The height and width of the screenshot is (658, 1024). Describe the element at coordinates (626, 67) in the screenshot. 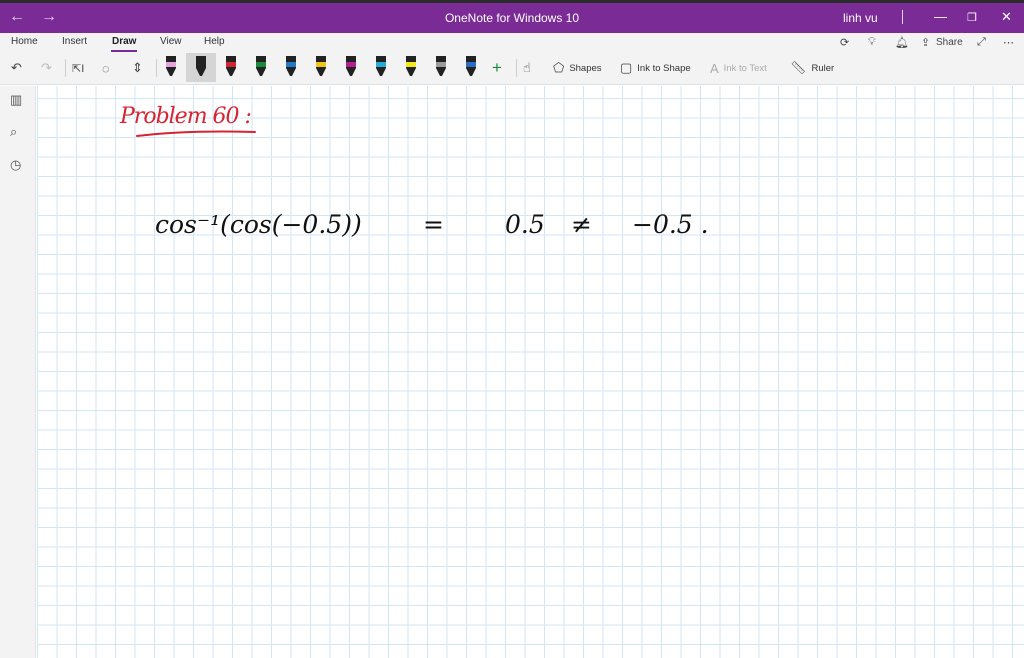

I see `ink-to-shape-icon: ▢` at that location.